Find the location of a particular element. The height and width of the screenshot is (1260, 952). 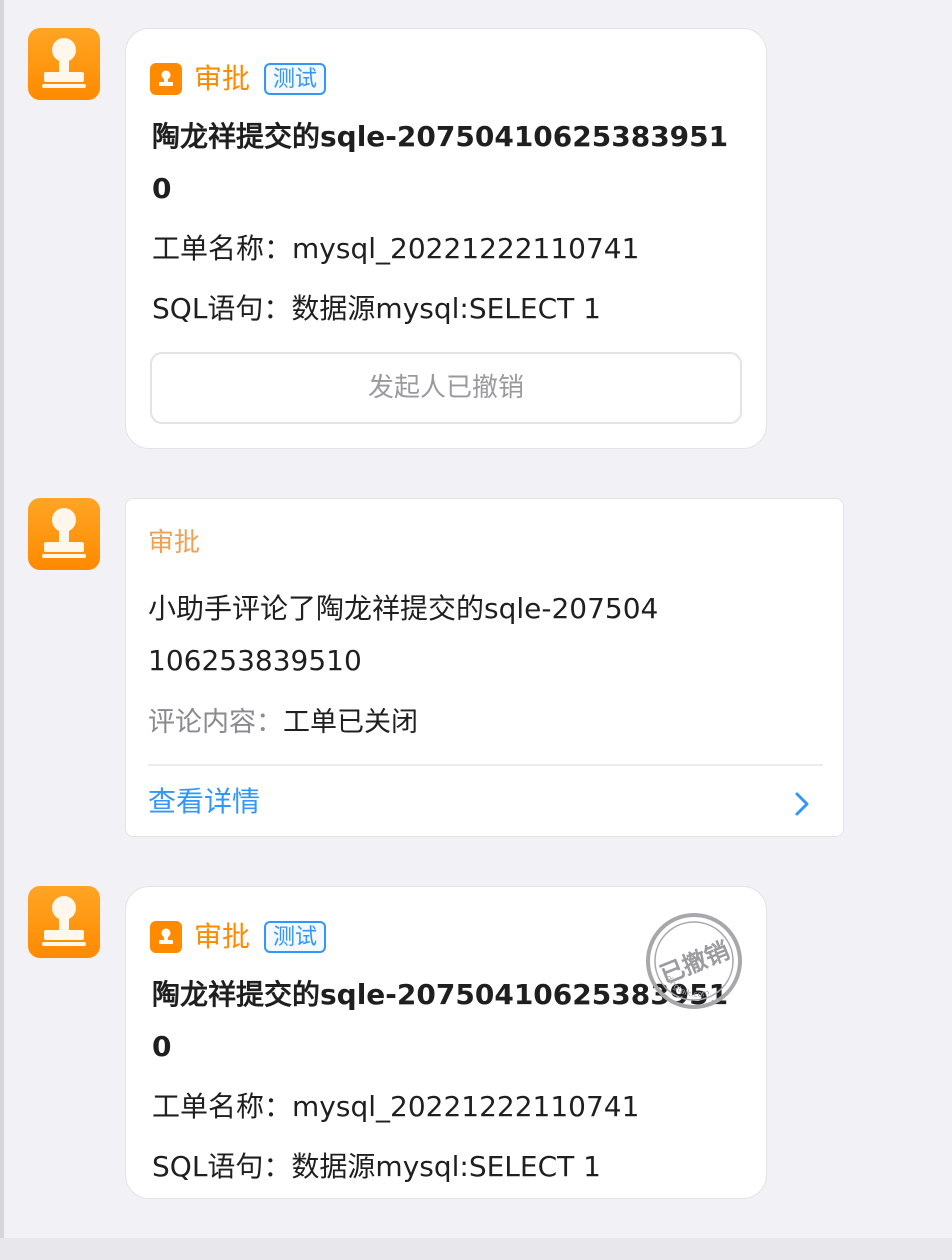

revoked-status-button: 发起人已撤销 is located at coordinates (446, 388).